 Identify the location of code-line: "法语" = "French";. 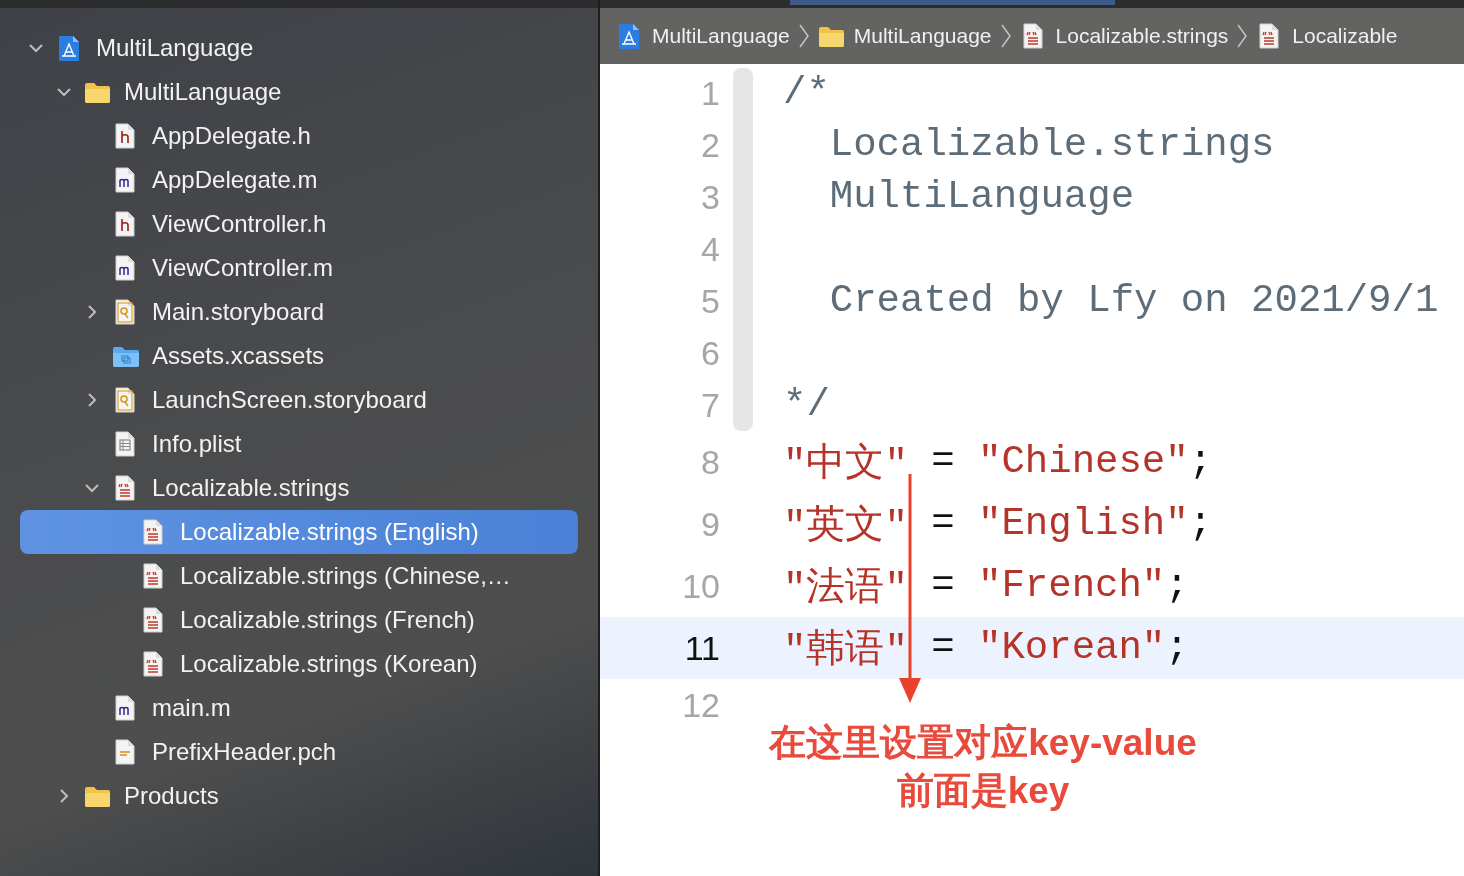
(986, 588).